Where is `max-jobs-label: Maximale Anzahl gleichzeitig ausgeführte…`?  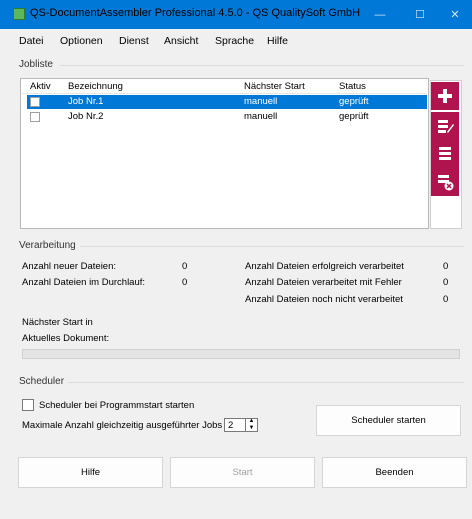 max-jobs-label: Maximale Anzahl gleichzeitig ausgeführte… is located at coordinates (122, 425).